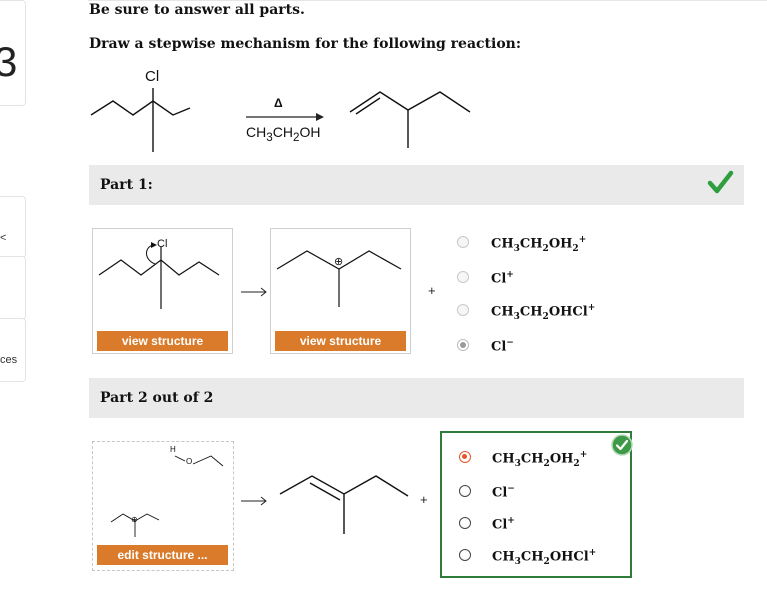 This screenshot has width=767, height=599. I want to click on part1-structure-box-2: ⊕ view structure, so click(340, 291).